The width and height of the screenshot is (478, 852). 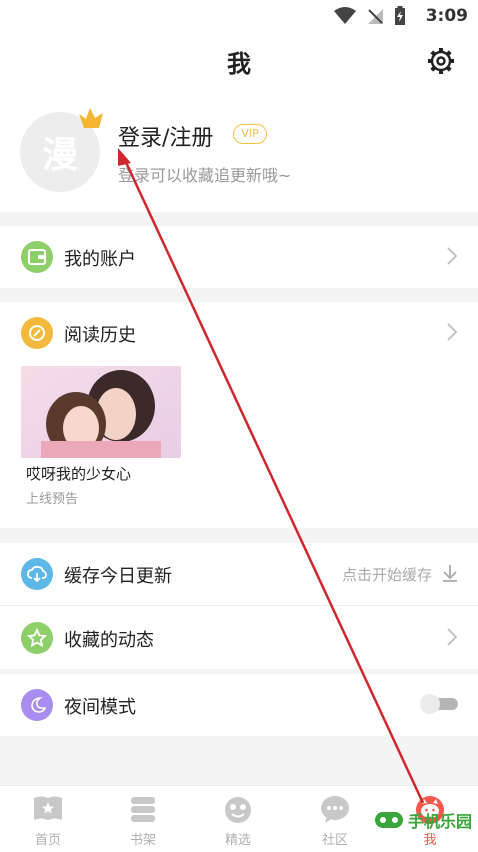 I want to click on status-icons, so click(x=370, y=16).